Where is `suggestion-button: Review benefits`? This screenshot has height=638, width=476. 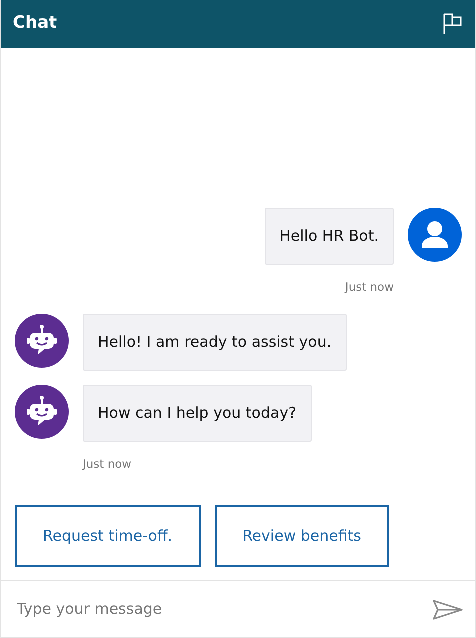 suggestion-button: Review benefits is located at coordinates (302, 536).